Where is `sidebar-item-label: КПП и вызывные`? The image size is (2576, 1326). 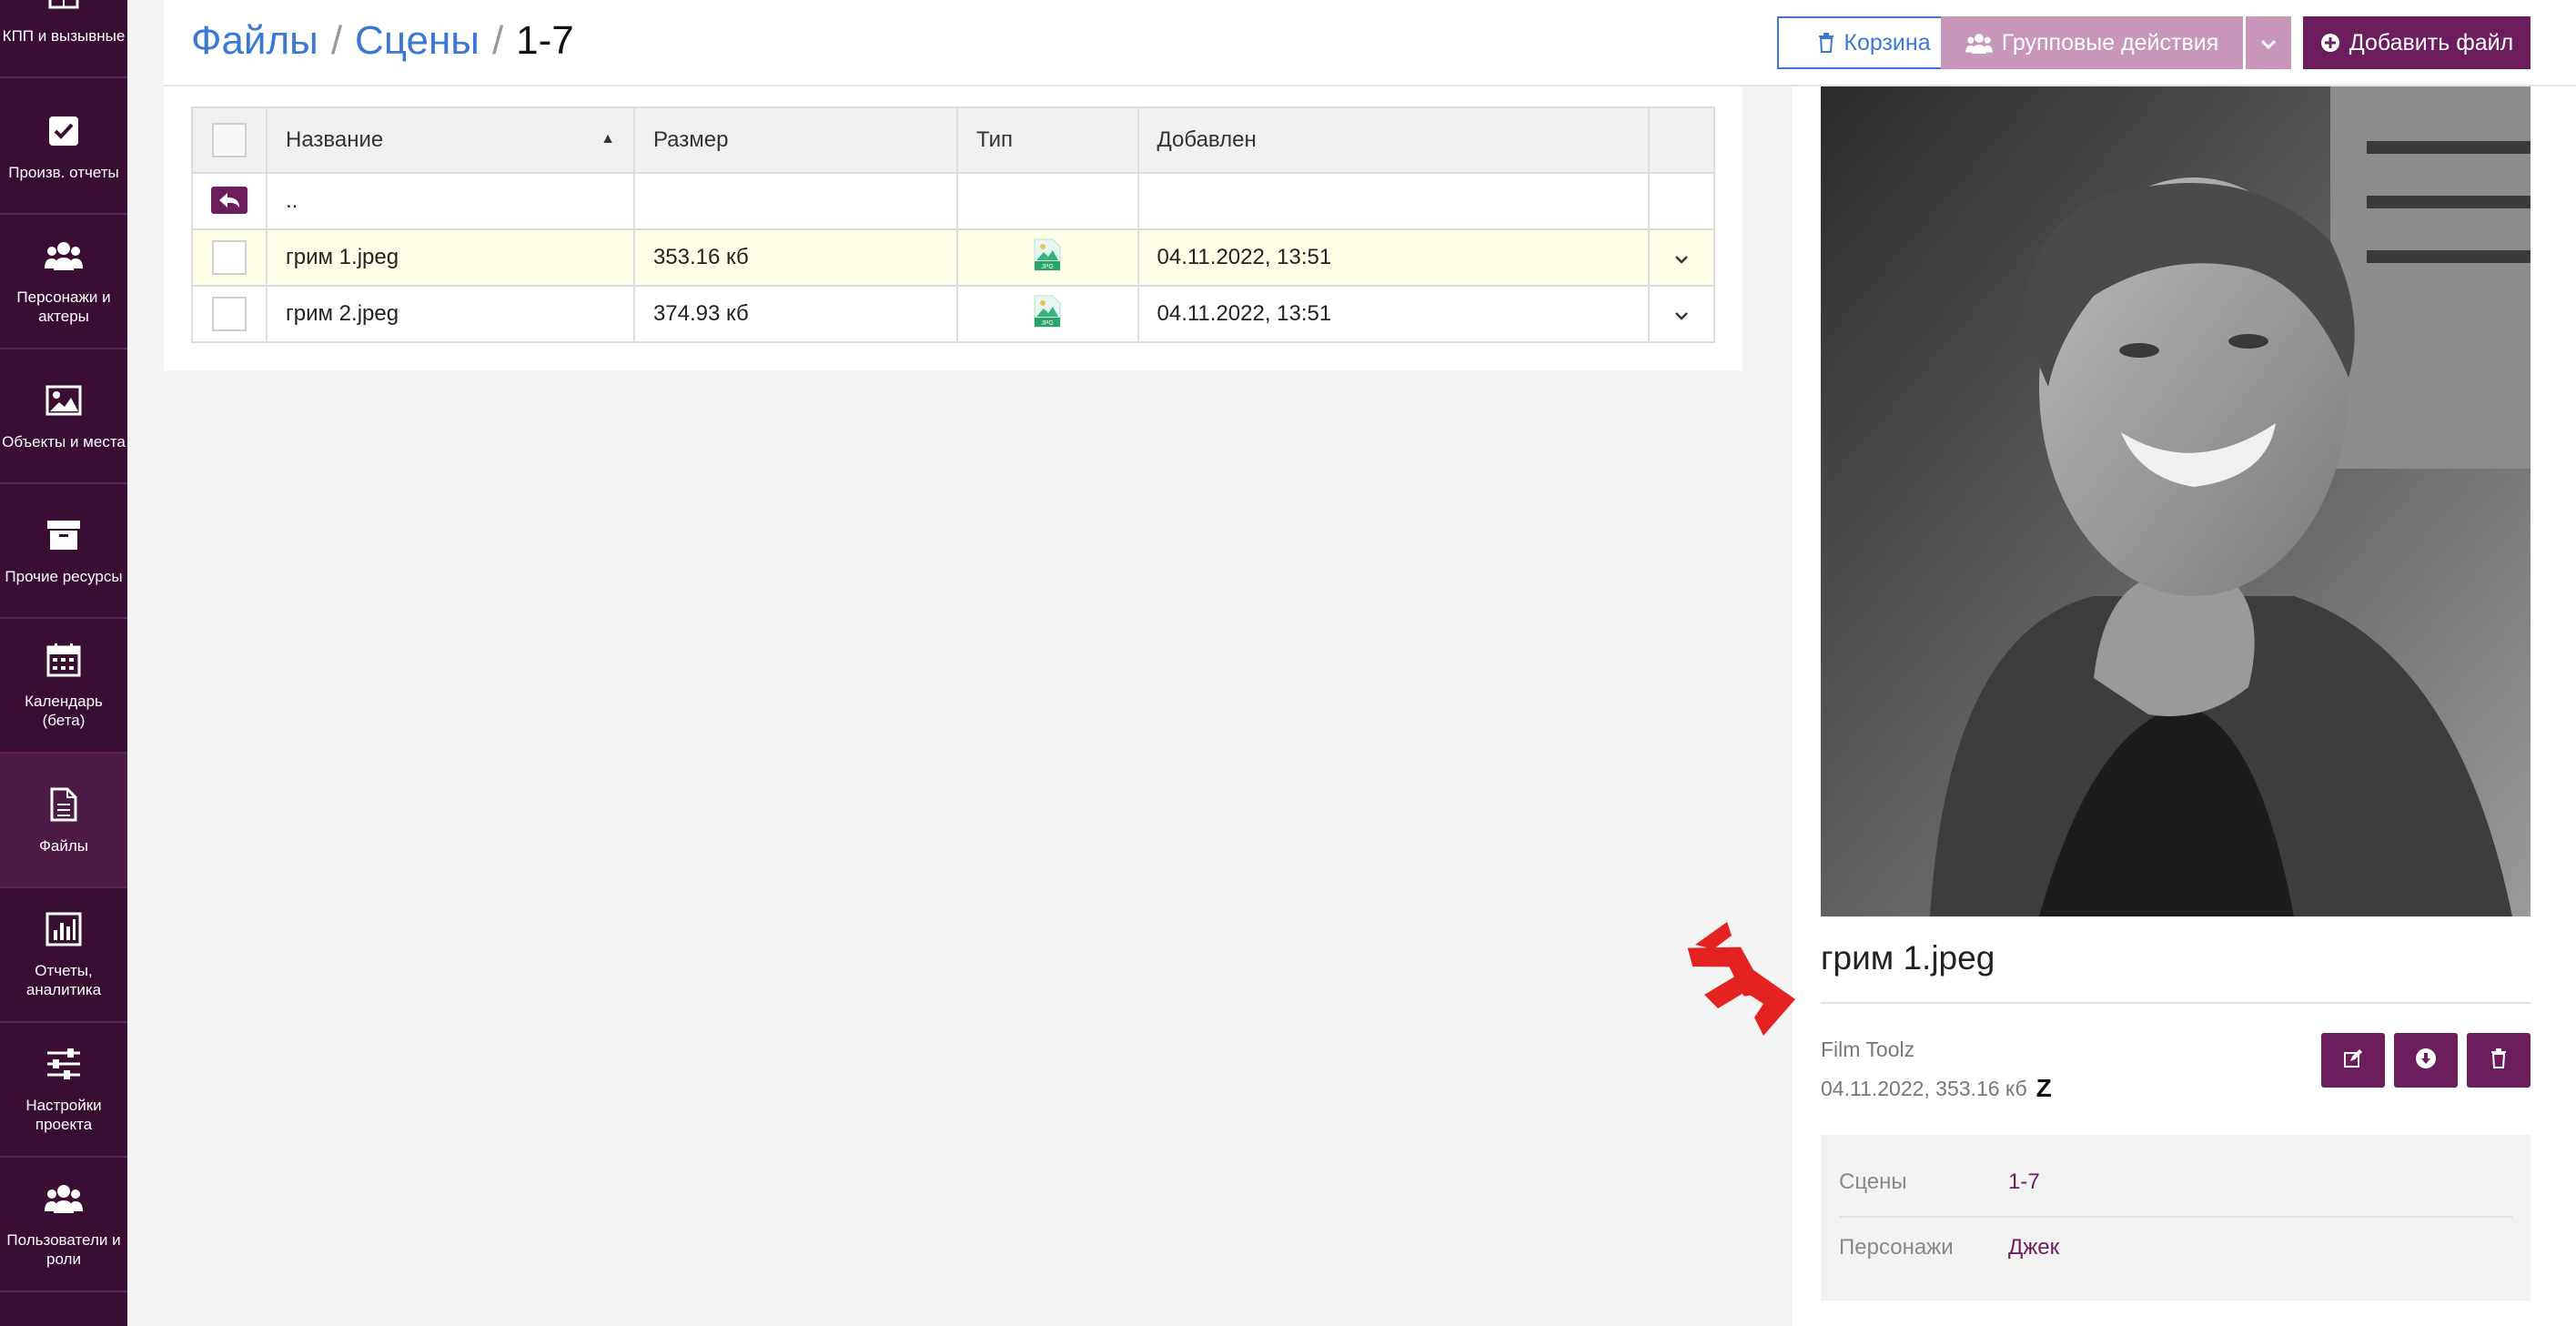
sidebar-item-label: КПП и вызывные is located at coordinates (64, 36).